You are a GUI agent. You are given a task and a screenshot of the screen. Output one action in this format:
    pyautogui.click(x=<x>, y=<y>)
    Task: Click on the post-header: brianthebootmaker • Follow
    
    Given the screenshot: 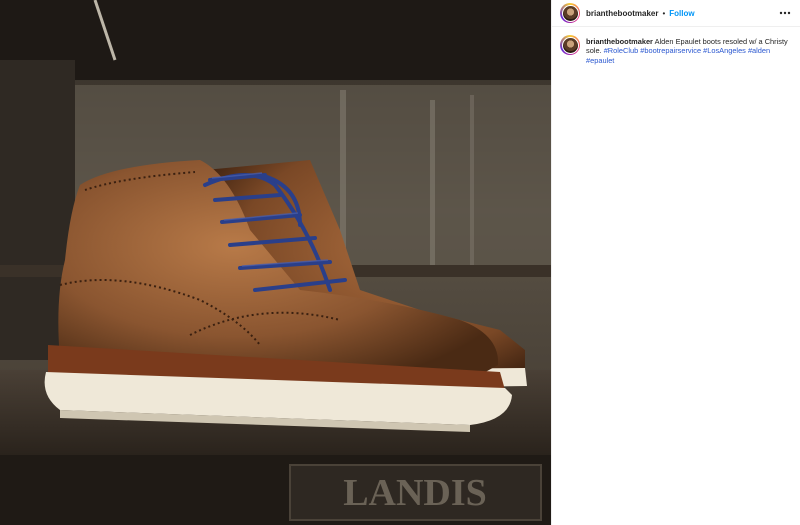 What is the action you would take?
    pyautogui.click(x=676, y=13)
    